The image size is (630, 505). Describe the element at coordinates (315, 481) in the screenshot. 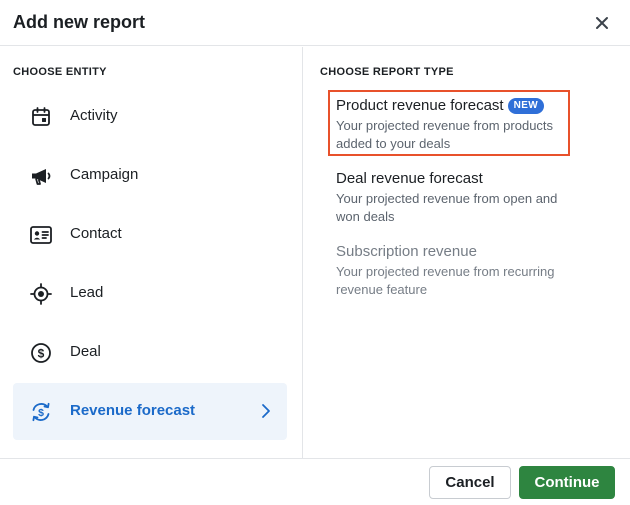

I see `dialog-footer: Cancel Continue` at that location.